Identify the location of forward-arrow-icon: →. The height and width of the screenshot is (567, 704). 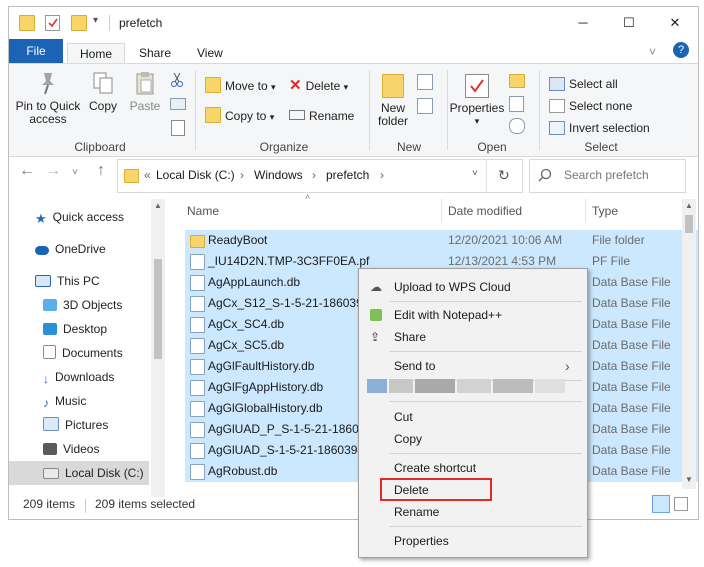
(53, 171).